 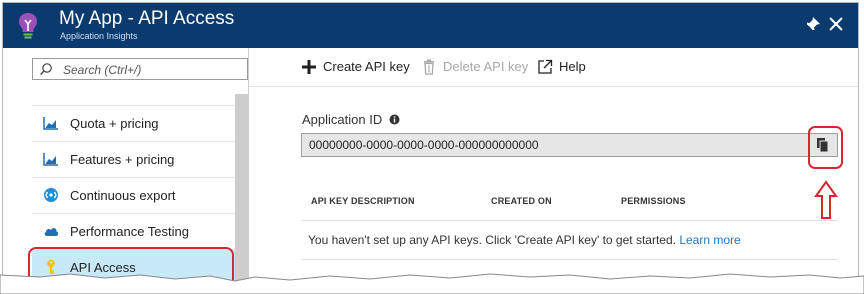 What do you see at coordinates (147, 18) in the screenshot?
I see `app-title: My App - API Access` at bounding box center [147, 18].